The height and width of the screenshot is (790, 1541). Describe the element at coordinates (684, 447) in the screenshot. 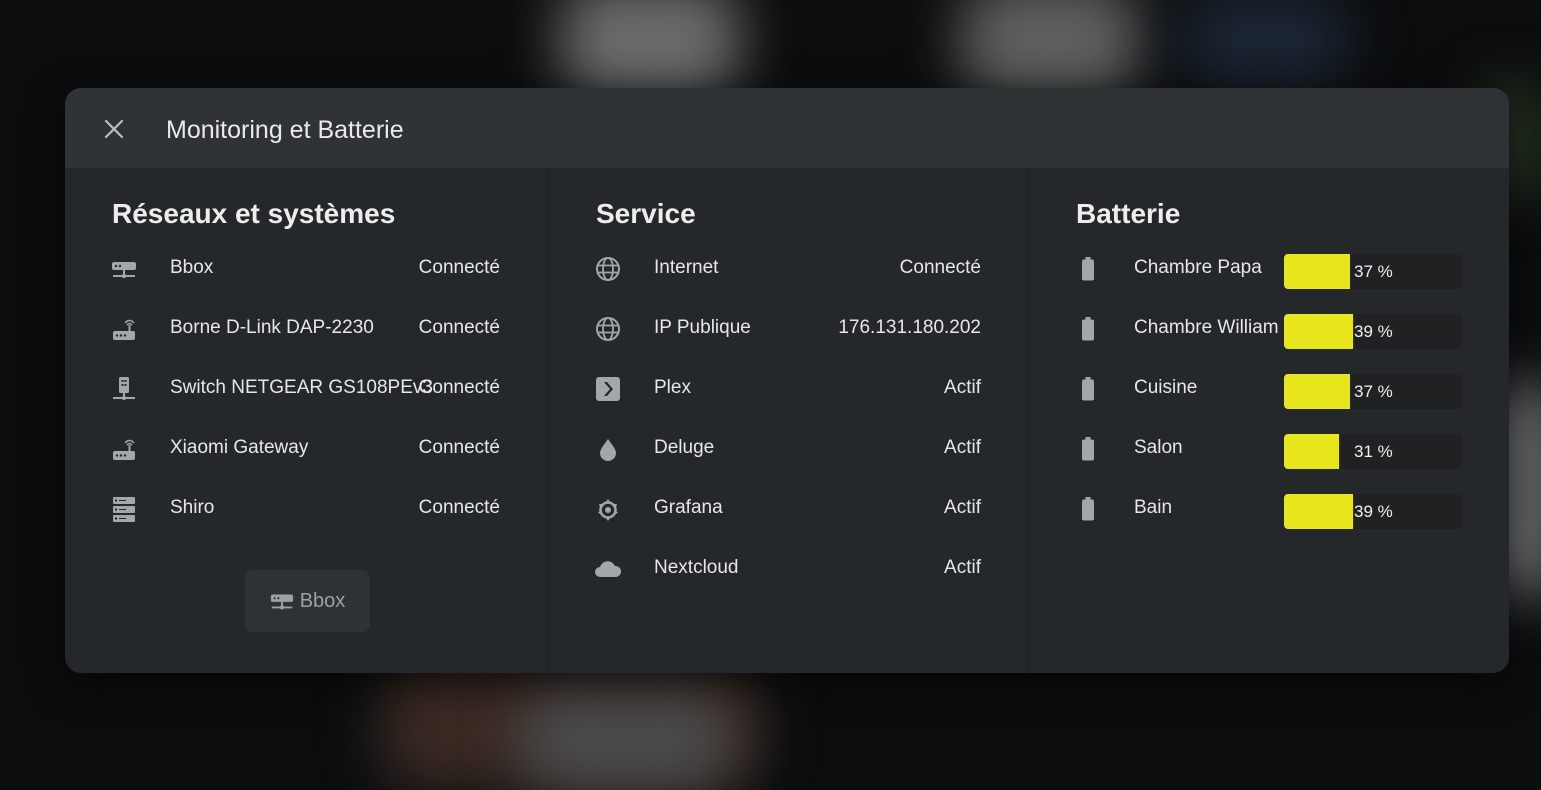

I see `service-label: Deluge` at that location.